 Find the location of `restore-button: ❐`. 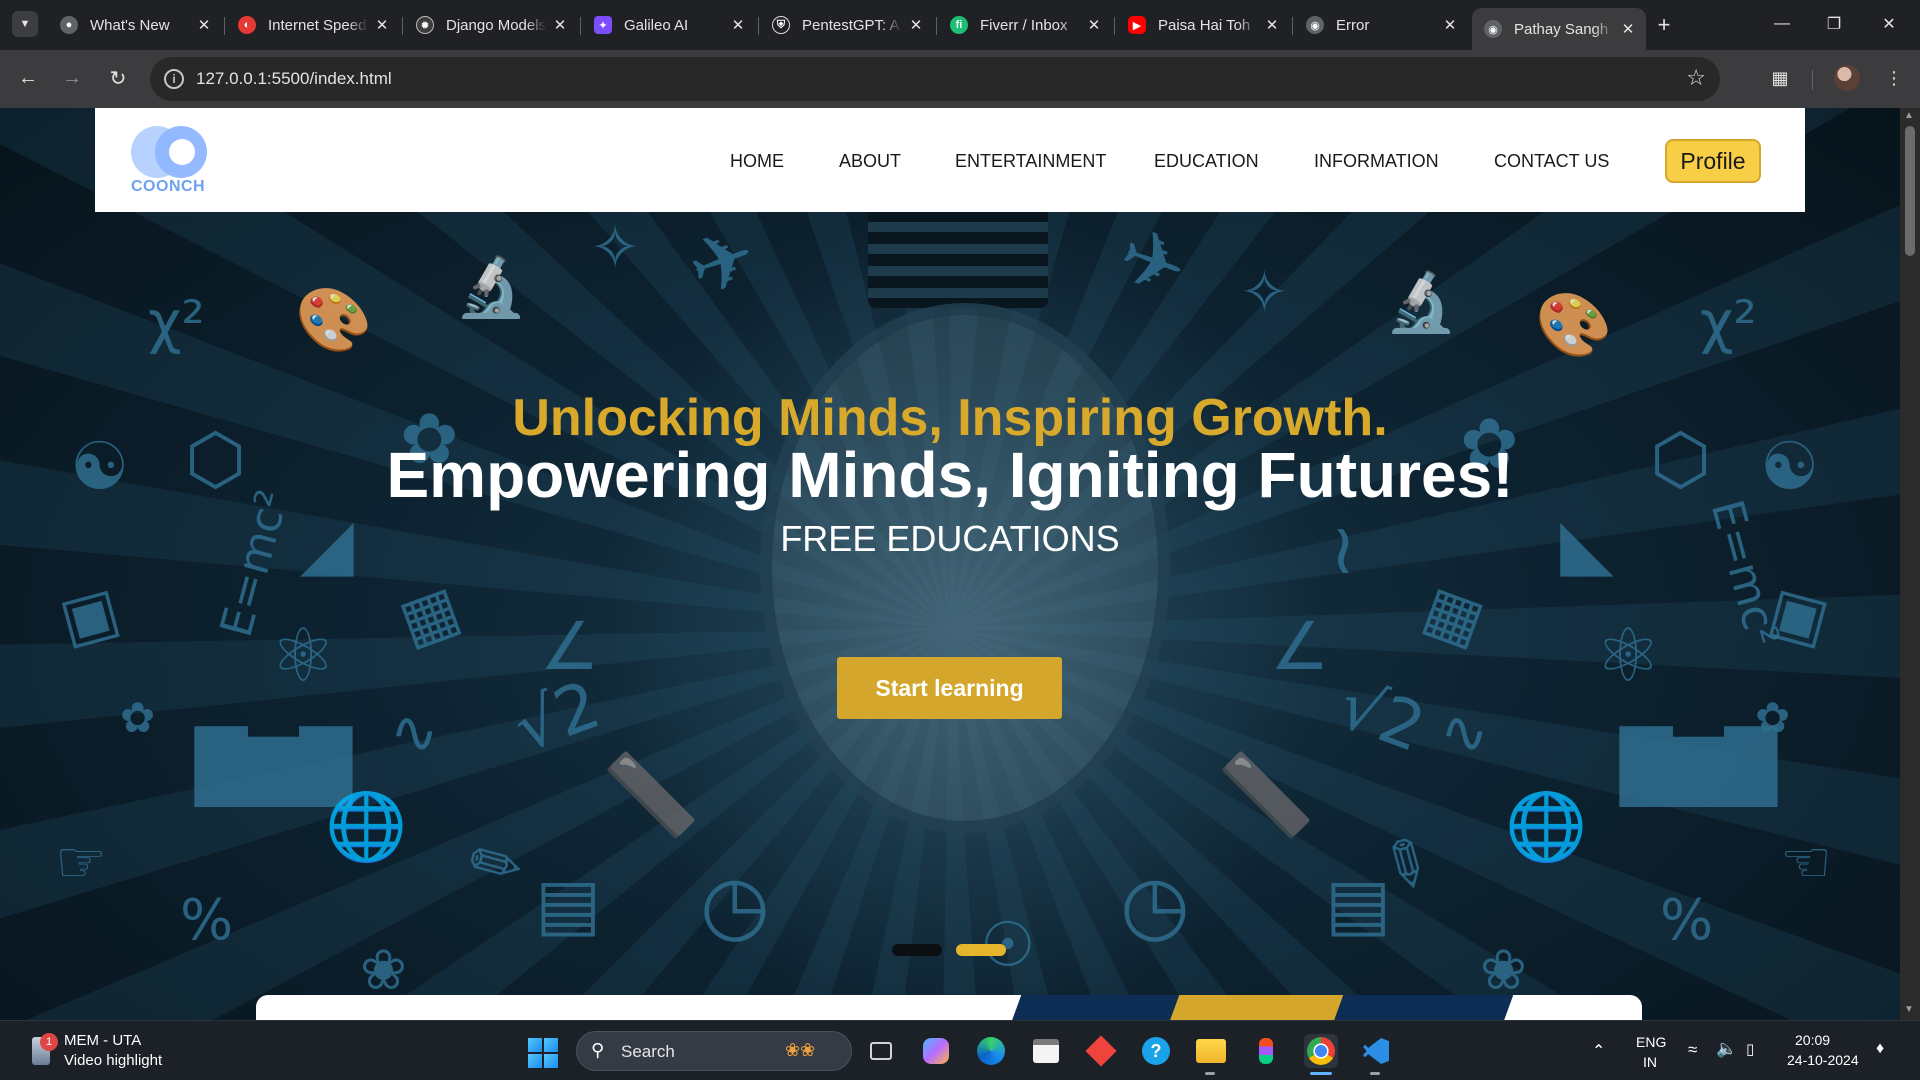

restore-button: ❐ is located at coordinates (1834, 24).